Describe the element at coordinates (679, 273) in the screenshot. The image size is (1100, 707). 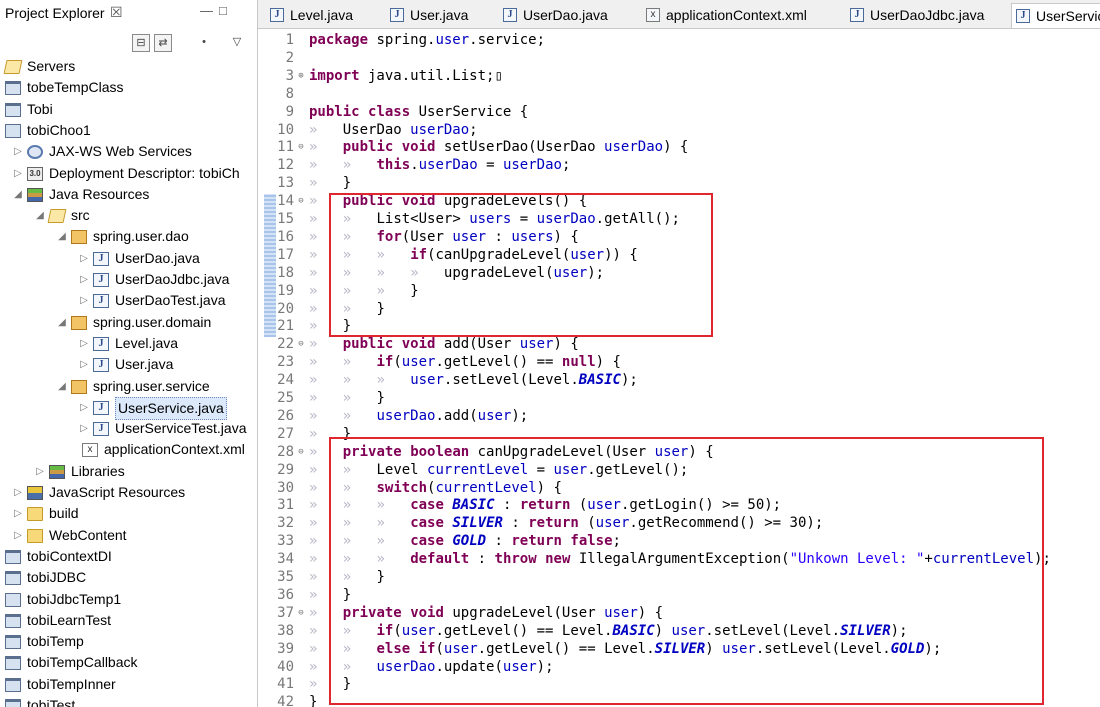
I see `code-line: 18 » » » » upgradeLevel(user);` at that location.